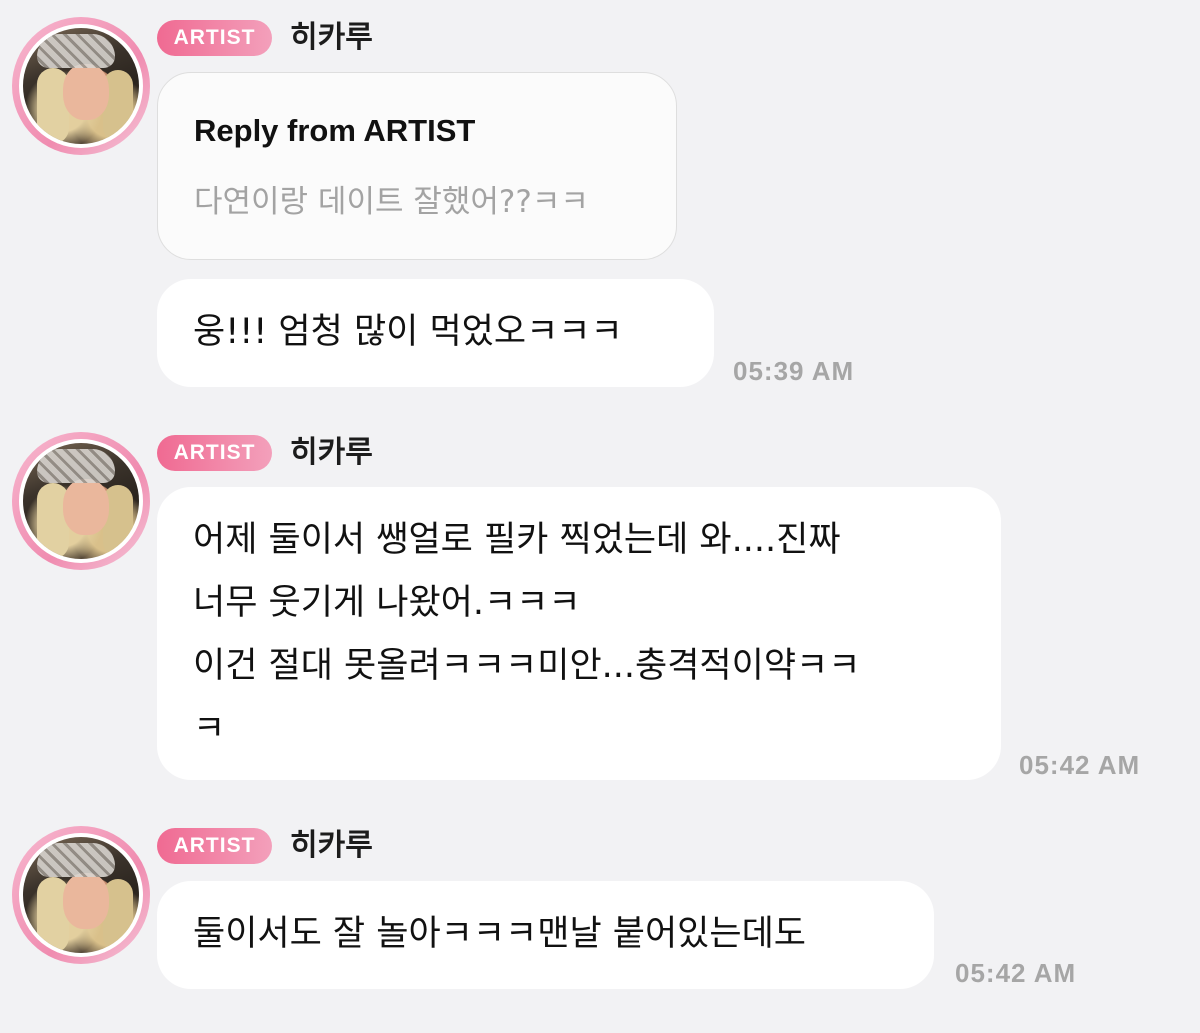 The height and width of the screenshot is (1033, 1200). I want to click on message-line: 너무 웃기게 나왔어.ㅋㅋㅋ, so click(387, 603).